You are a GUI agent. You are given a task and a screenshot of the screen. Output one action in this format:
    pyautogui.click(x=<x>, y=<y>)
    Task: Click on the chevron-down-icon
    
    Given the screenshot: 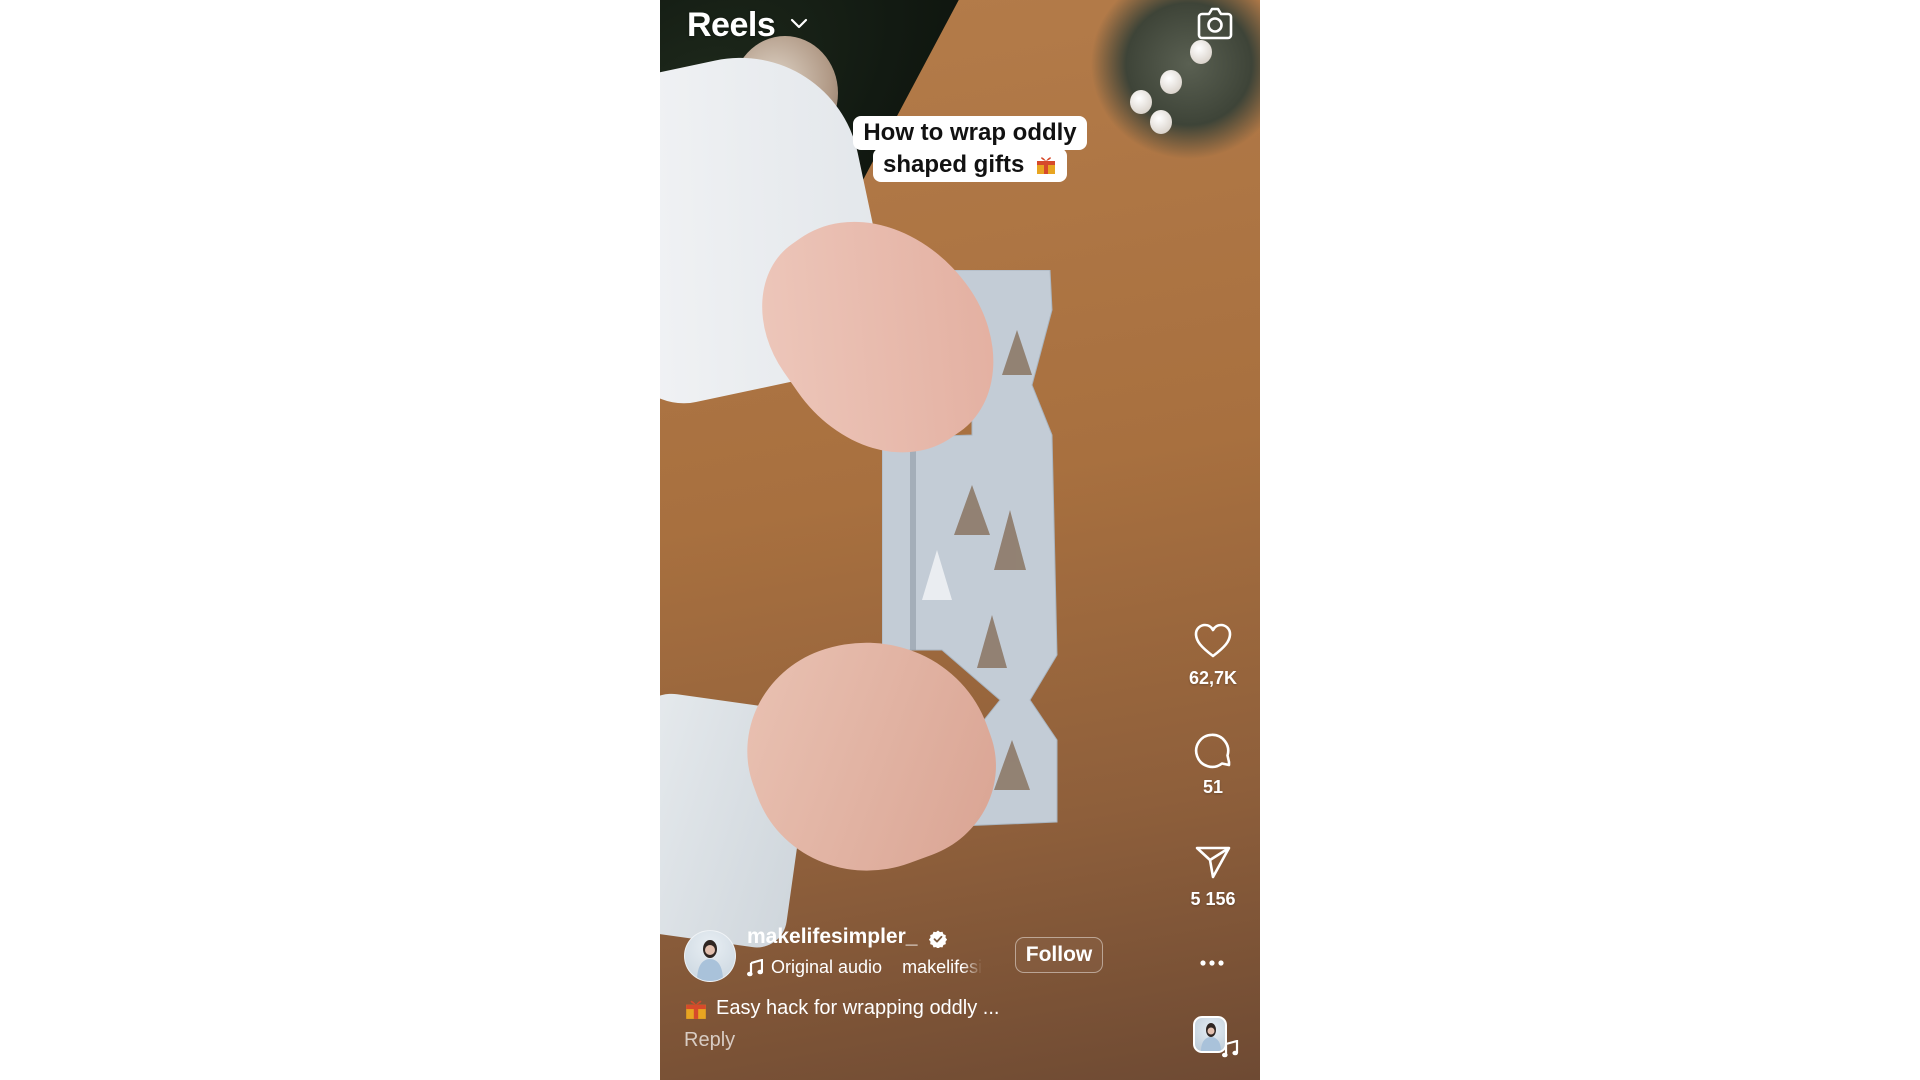 What is the action you would take?
    pyautogui.click(x=799, y=24)
    